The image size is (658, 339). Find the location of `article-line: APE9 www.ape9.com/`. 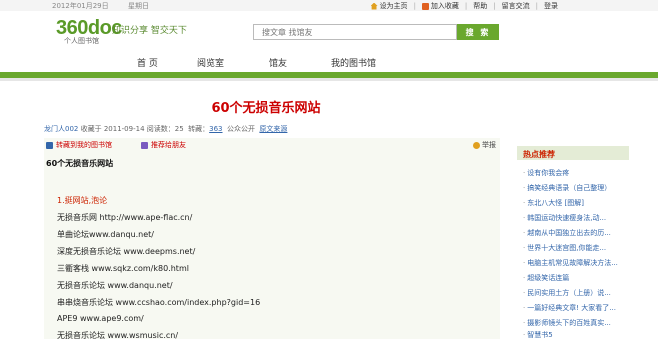

article-line: APE9 www.ape9.com/ is located at coordinates (100, 318).